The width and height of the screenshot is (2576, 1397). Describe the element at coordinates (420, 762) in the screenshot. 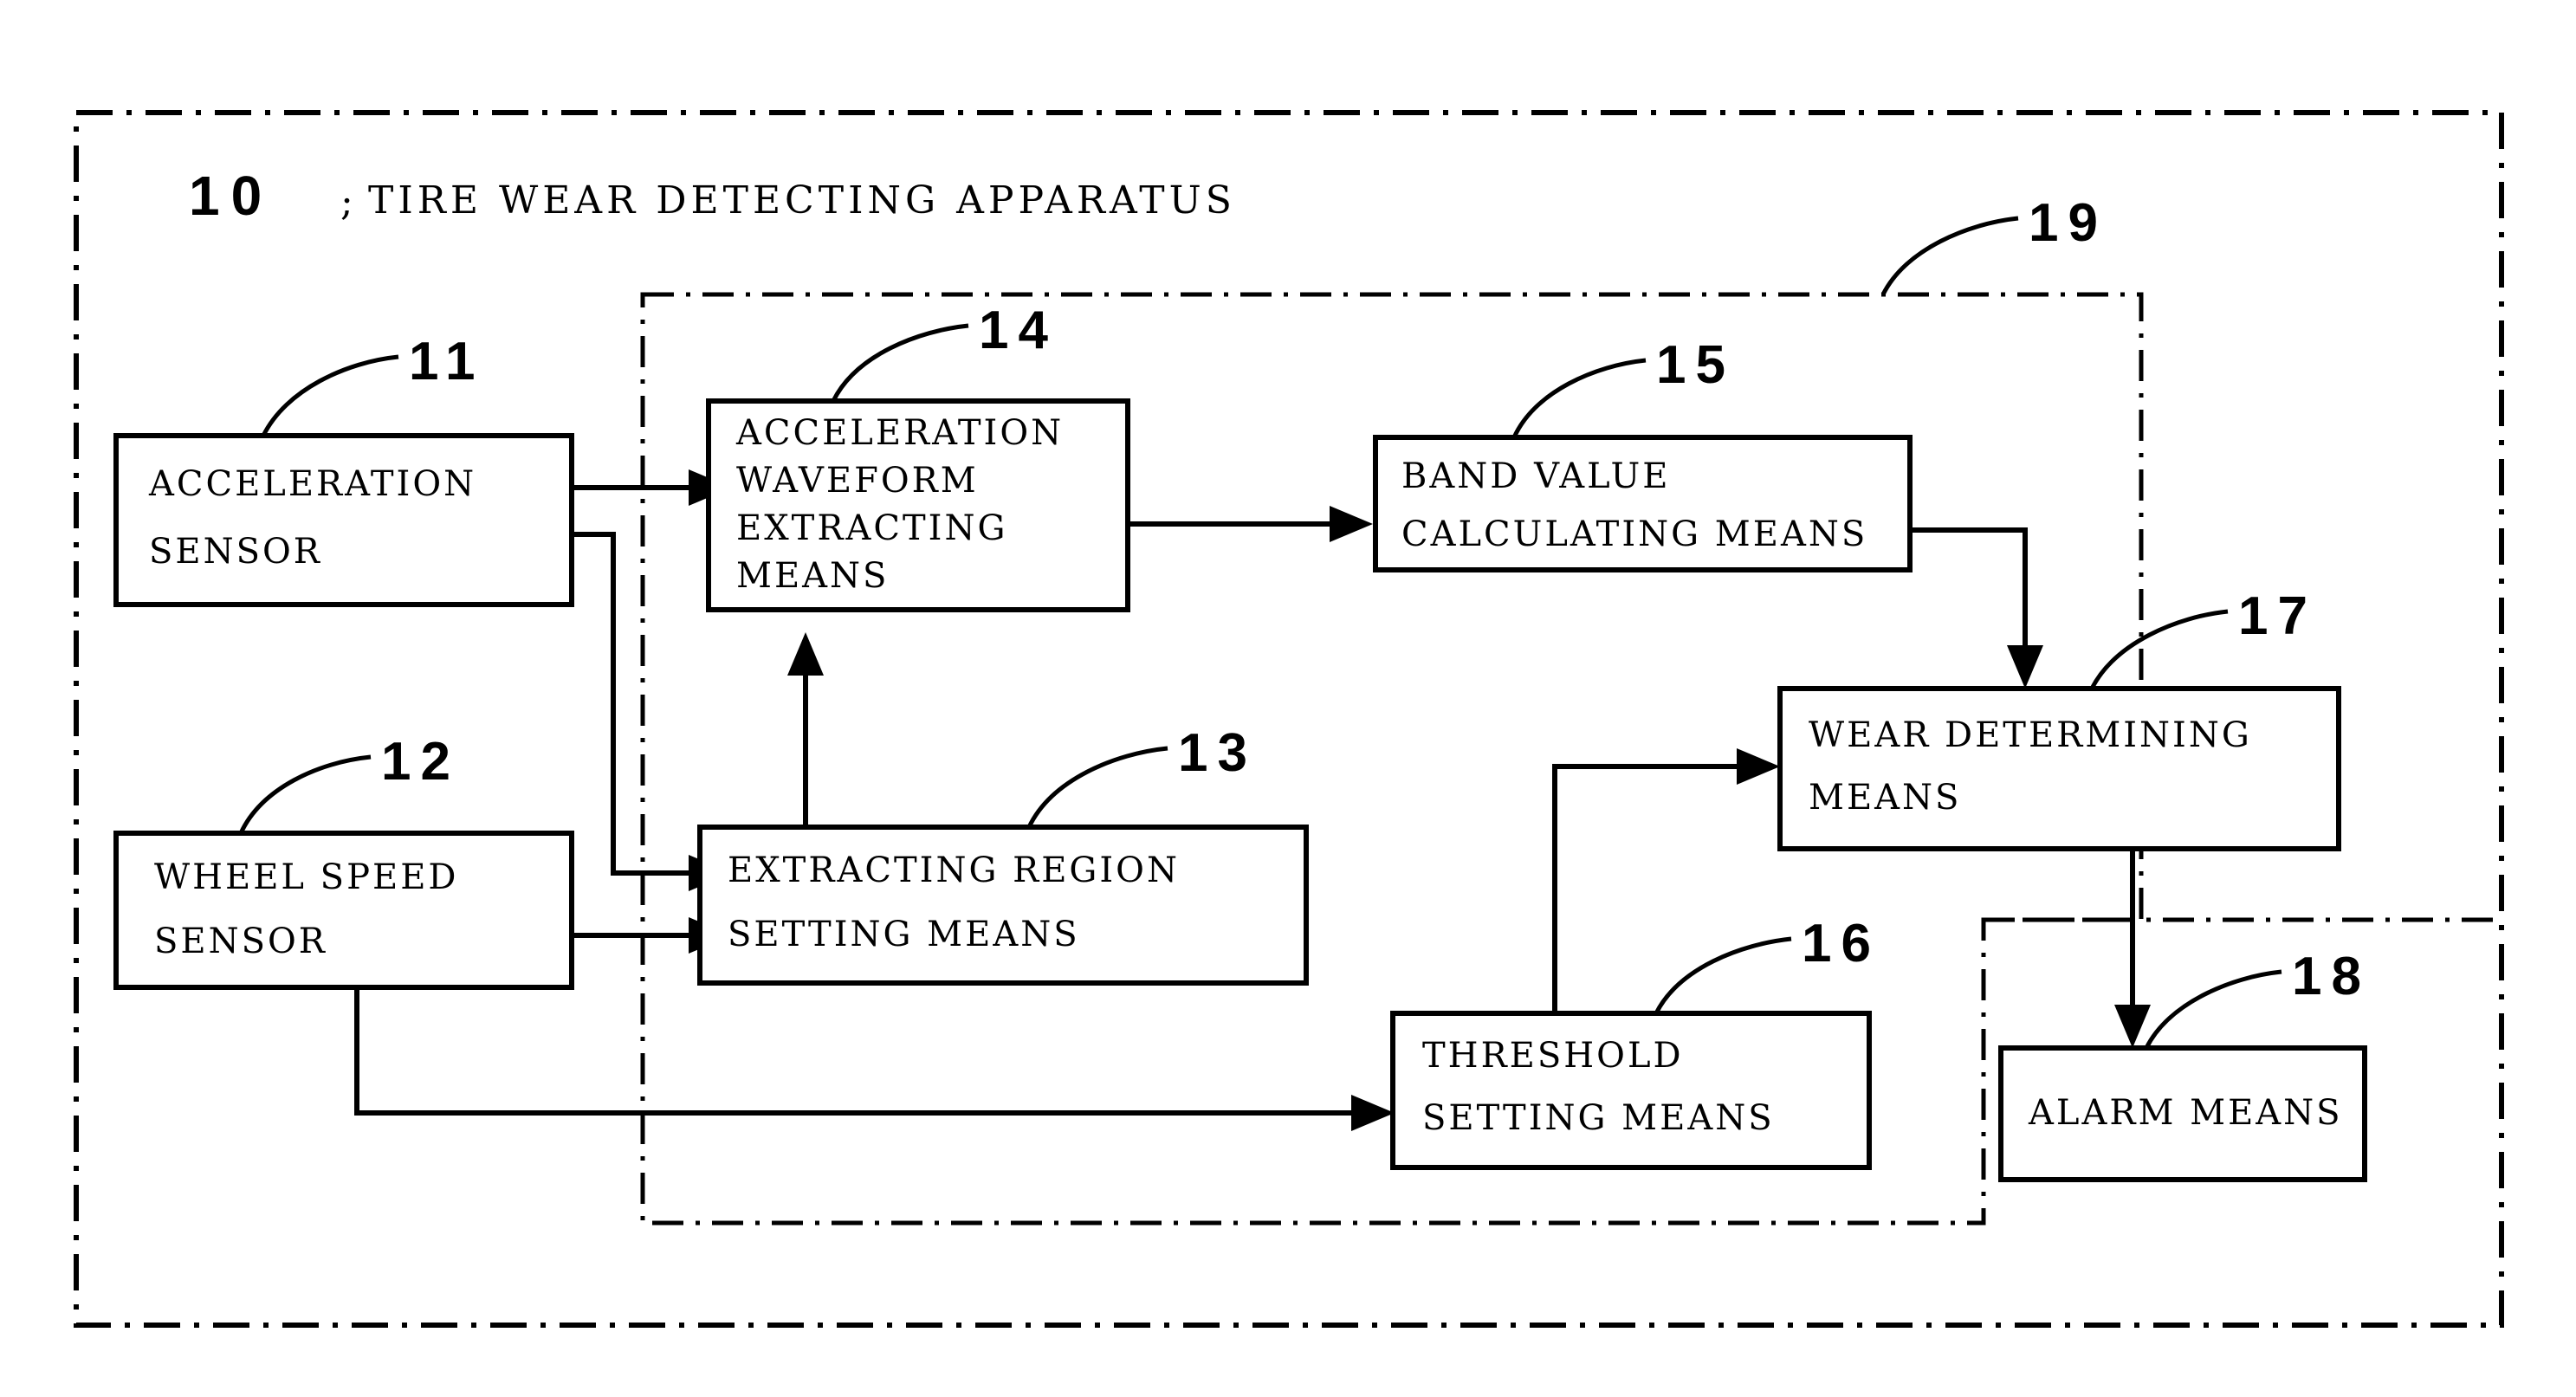

I see `ref-number-12: 12` at that location.